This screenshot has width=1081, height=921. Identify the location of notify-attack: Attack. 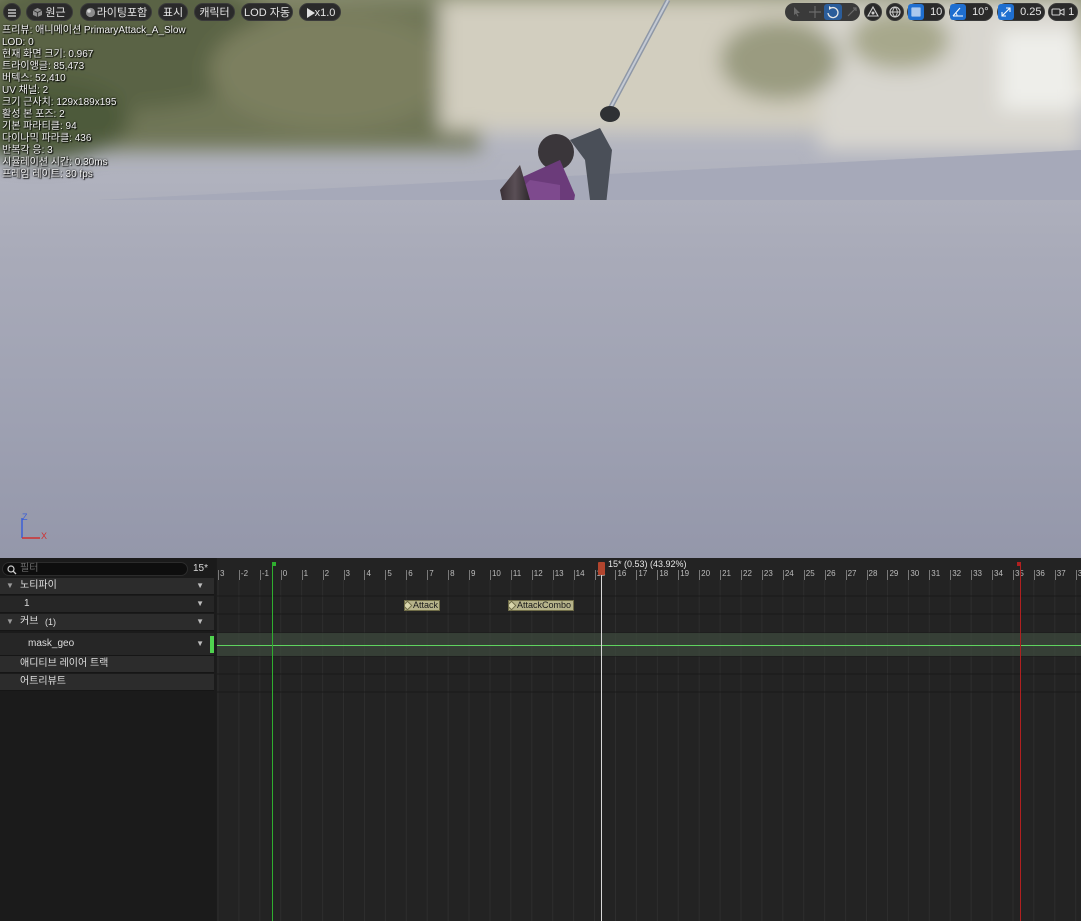
(422, 605).